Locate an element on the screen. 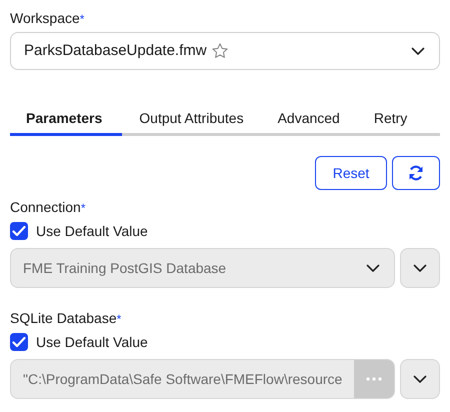  field-label: Workspace is located at coordinates (45, 18).